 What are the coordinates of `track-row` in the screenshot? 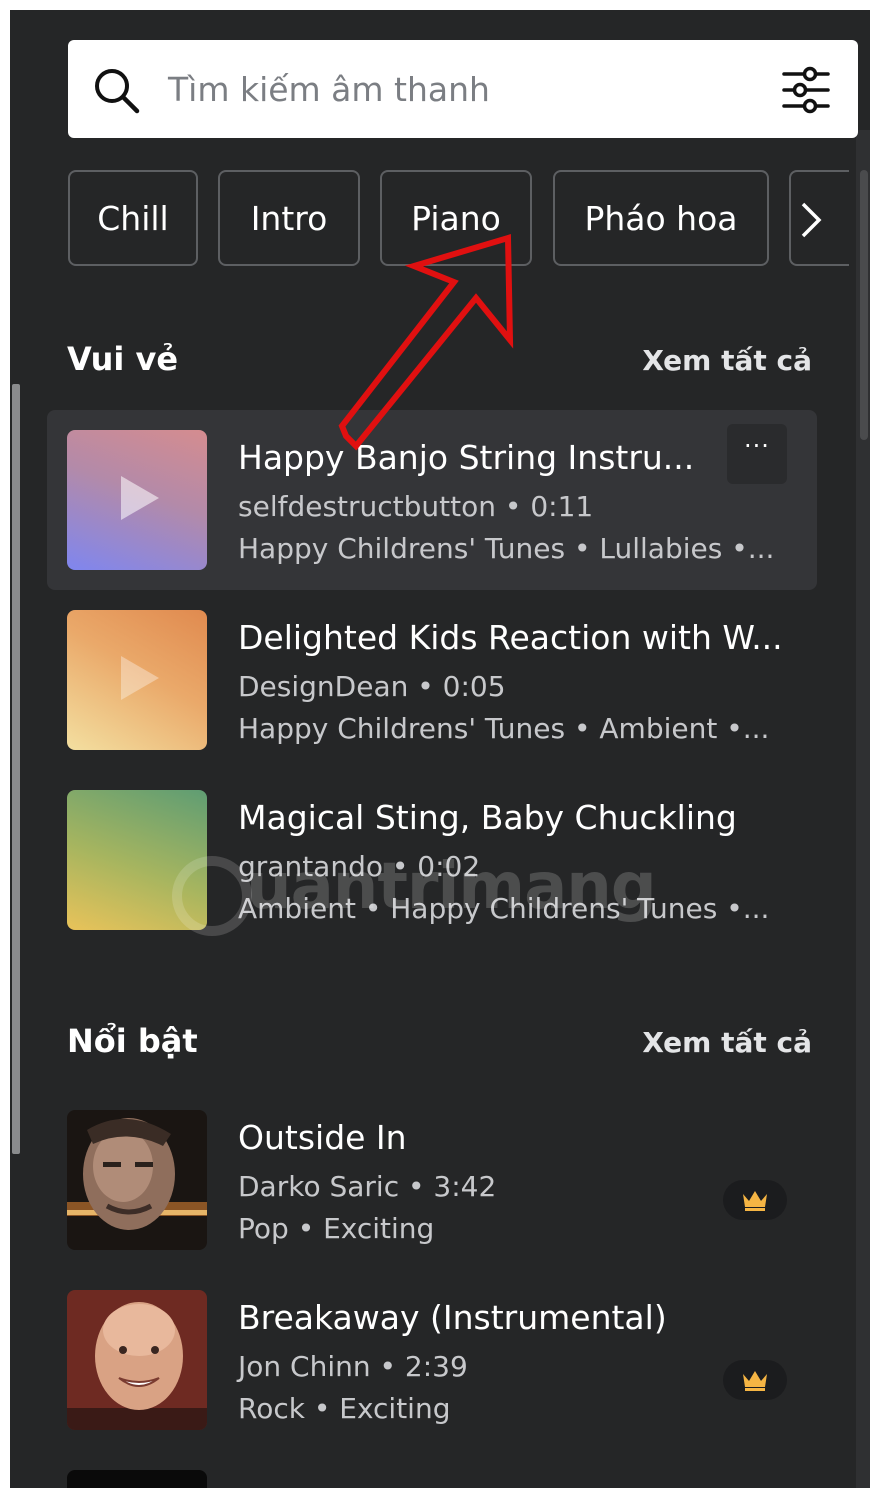 It's located at (432, 1469).